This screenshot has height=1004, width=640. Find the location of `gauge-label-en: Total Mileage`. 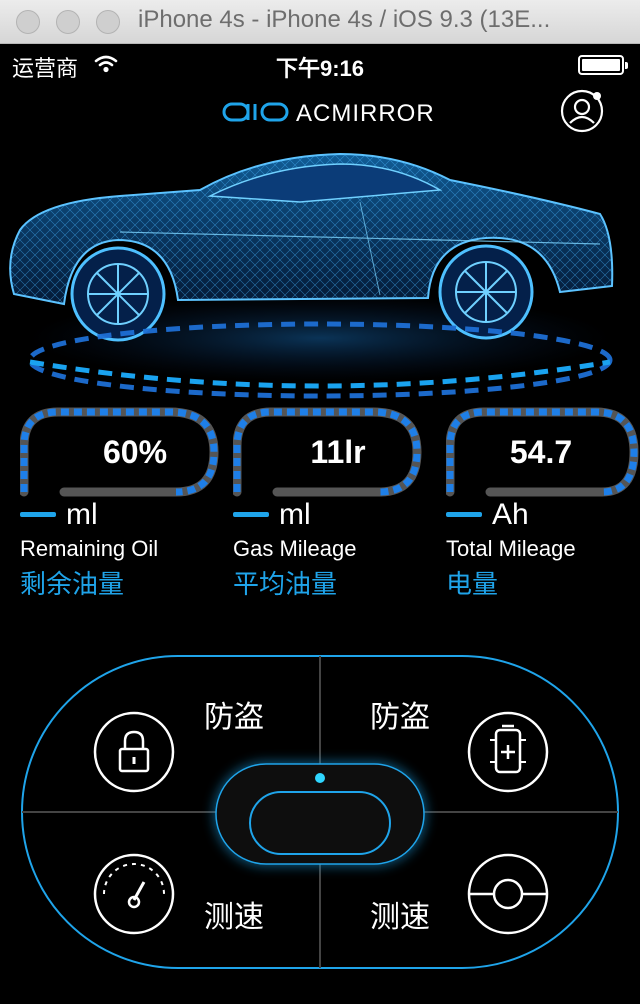

gauge-label-en: Total Mileage is located at coordinates (511, 548).